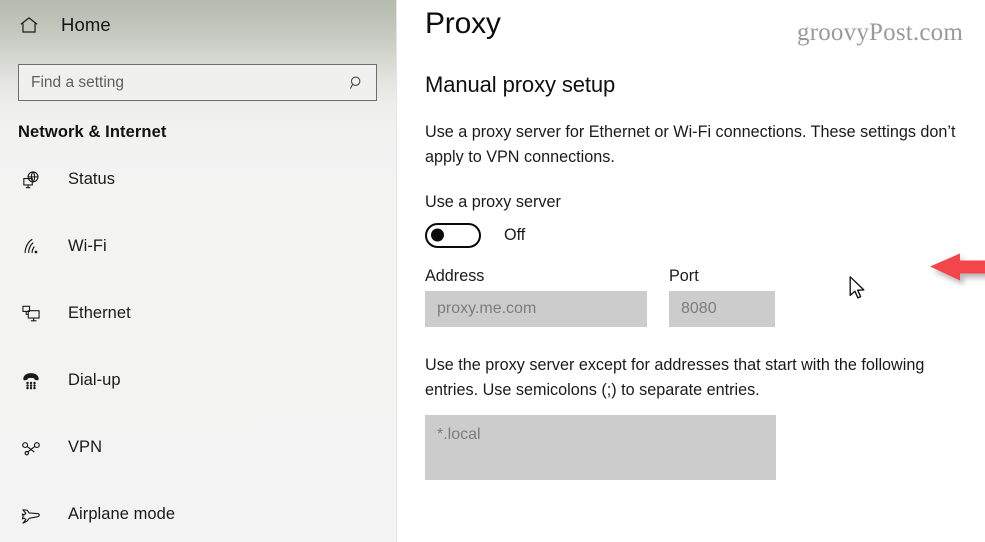  What do you see at coordinates (31, 180) in the screenshot?
I see `globe-monitor-icon` at bounding box center [31, 180].